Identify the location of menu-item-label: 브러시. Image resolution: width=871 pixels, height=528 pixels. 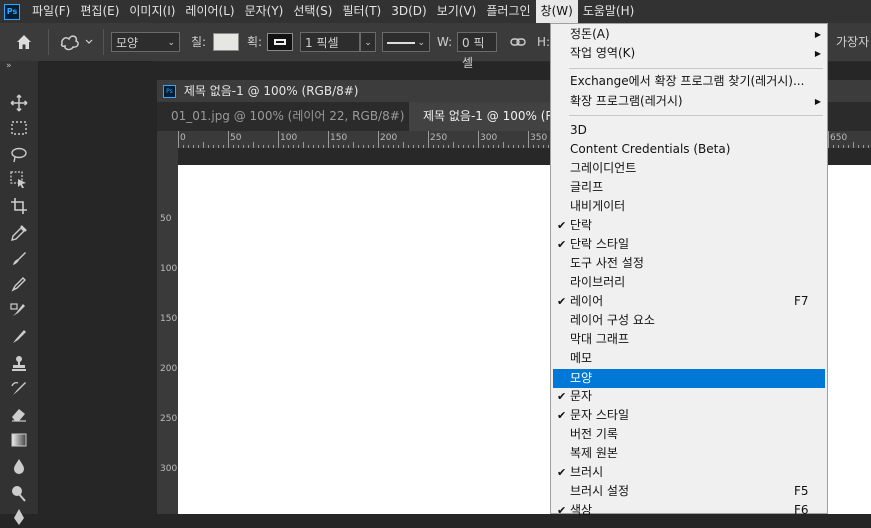
(587, 472).